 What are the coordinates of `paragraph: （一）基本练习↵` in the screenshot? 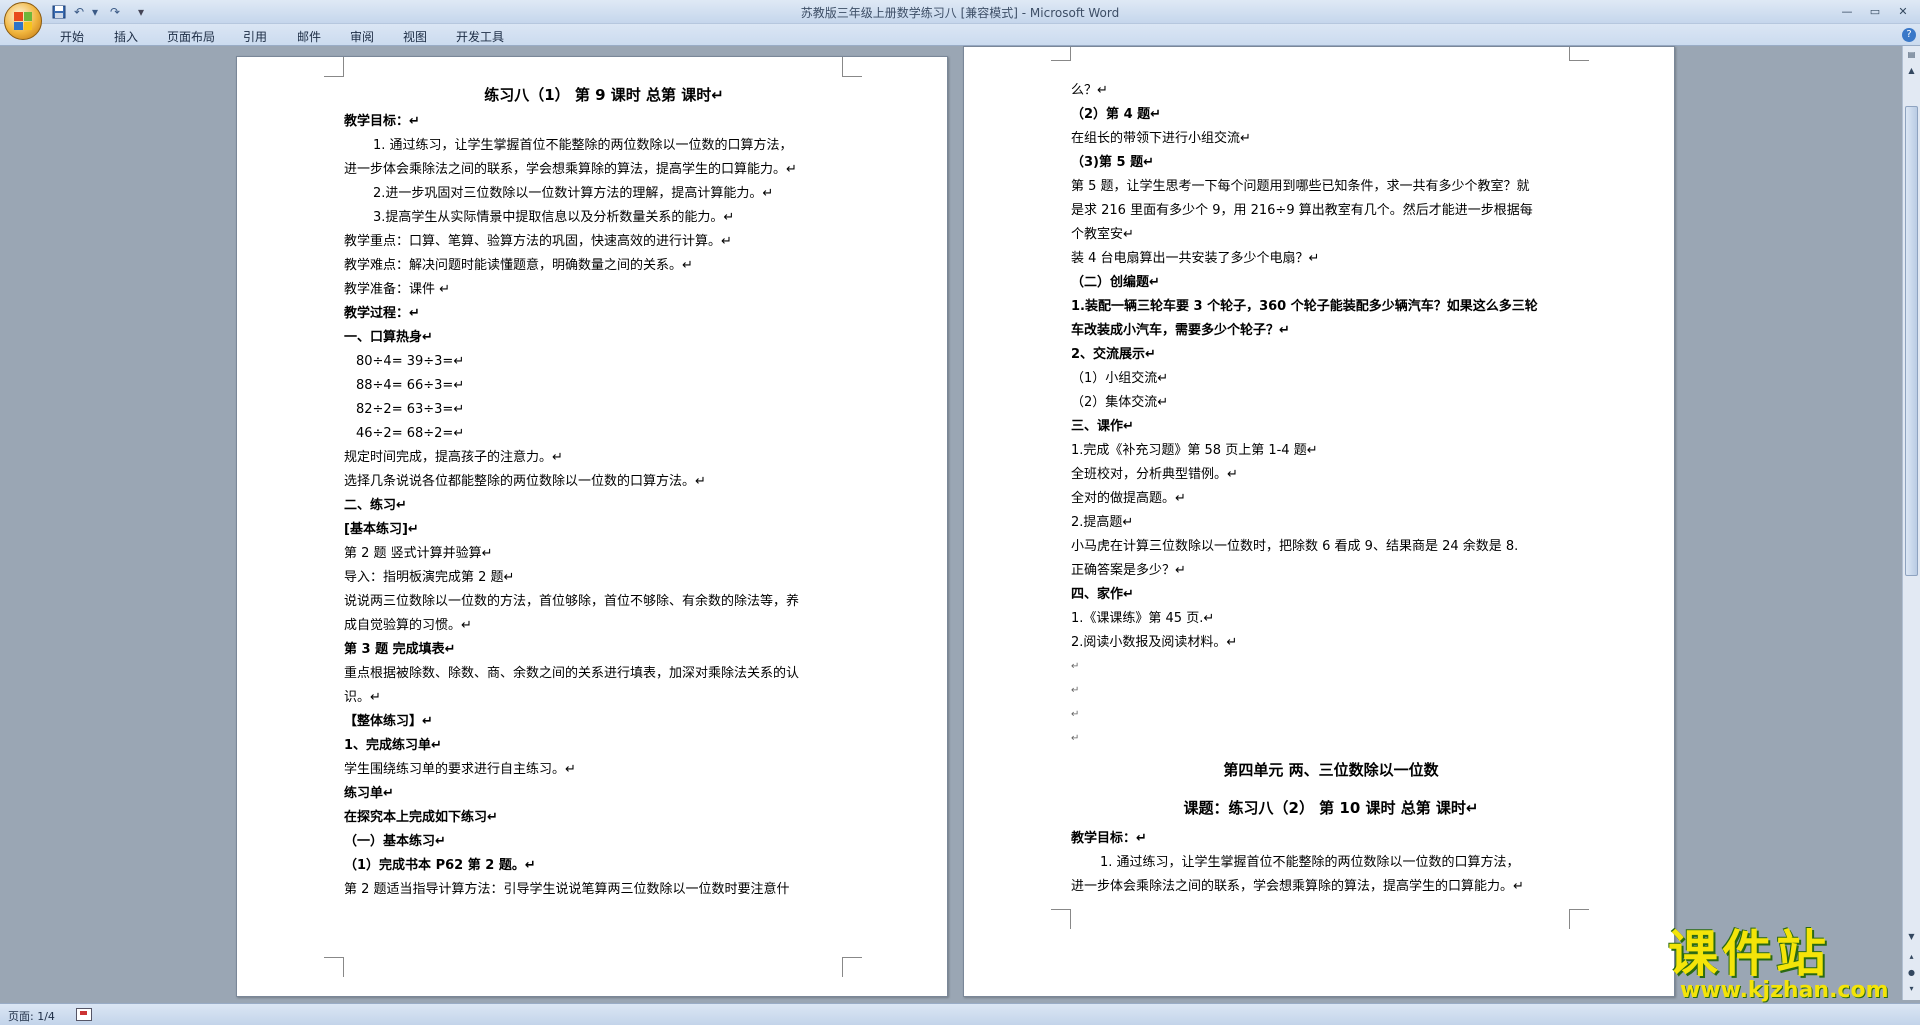 It's located at (395, 841).